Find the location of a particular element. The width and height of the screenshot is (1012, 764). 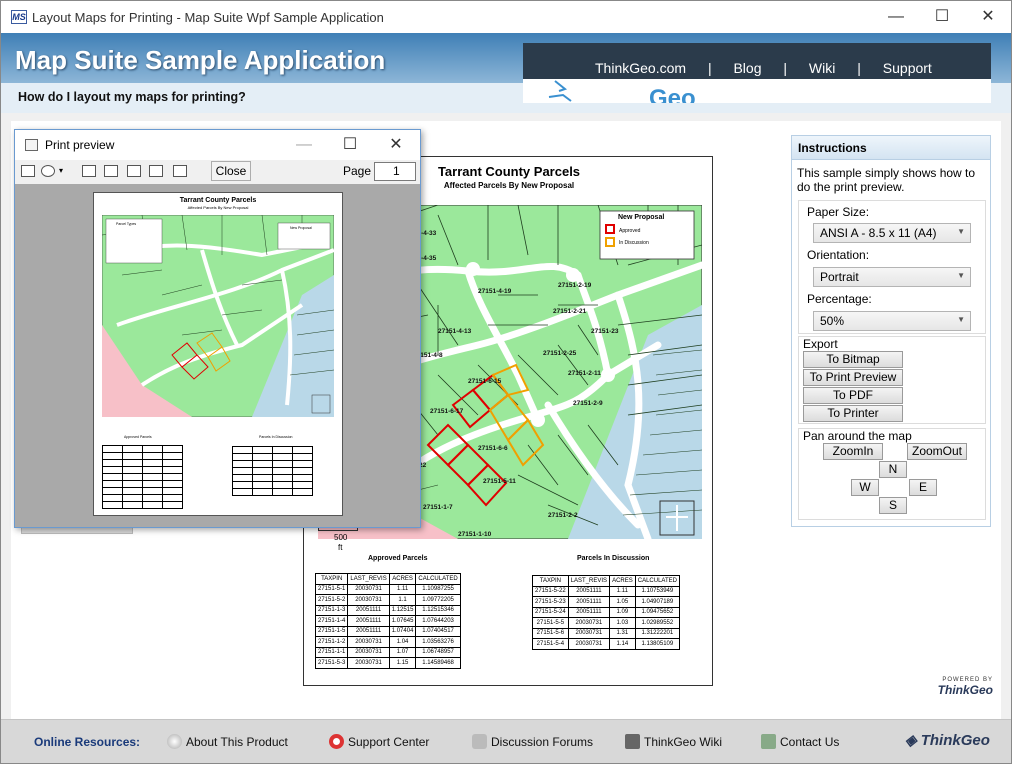

table-row: 27151-5-3 20030731 1.15 1.14589468 is located at coordinates (387, 663).